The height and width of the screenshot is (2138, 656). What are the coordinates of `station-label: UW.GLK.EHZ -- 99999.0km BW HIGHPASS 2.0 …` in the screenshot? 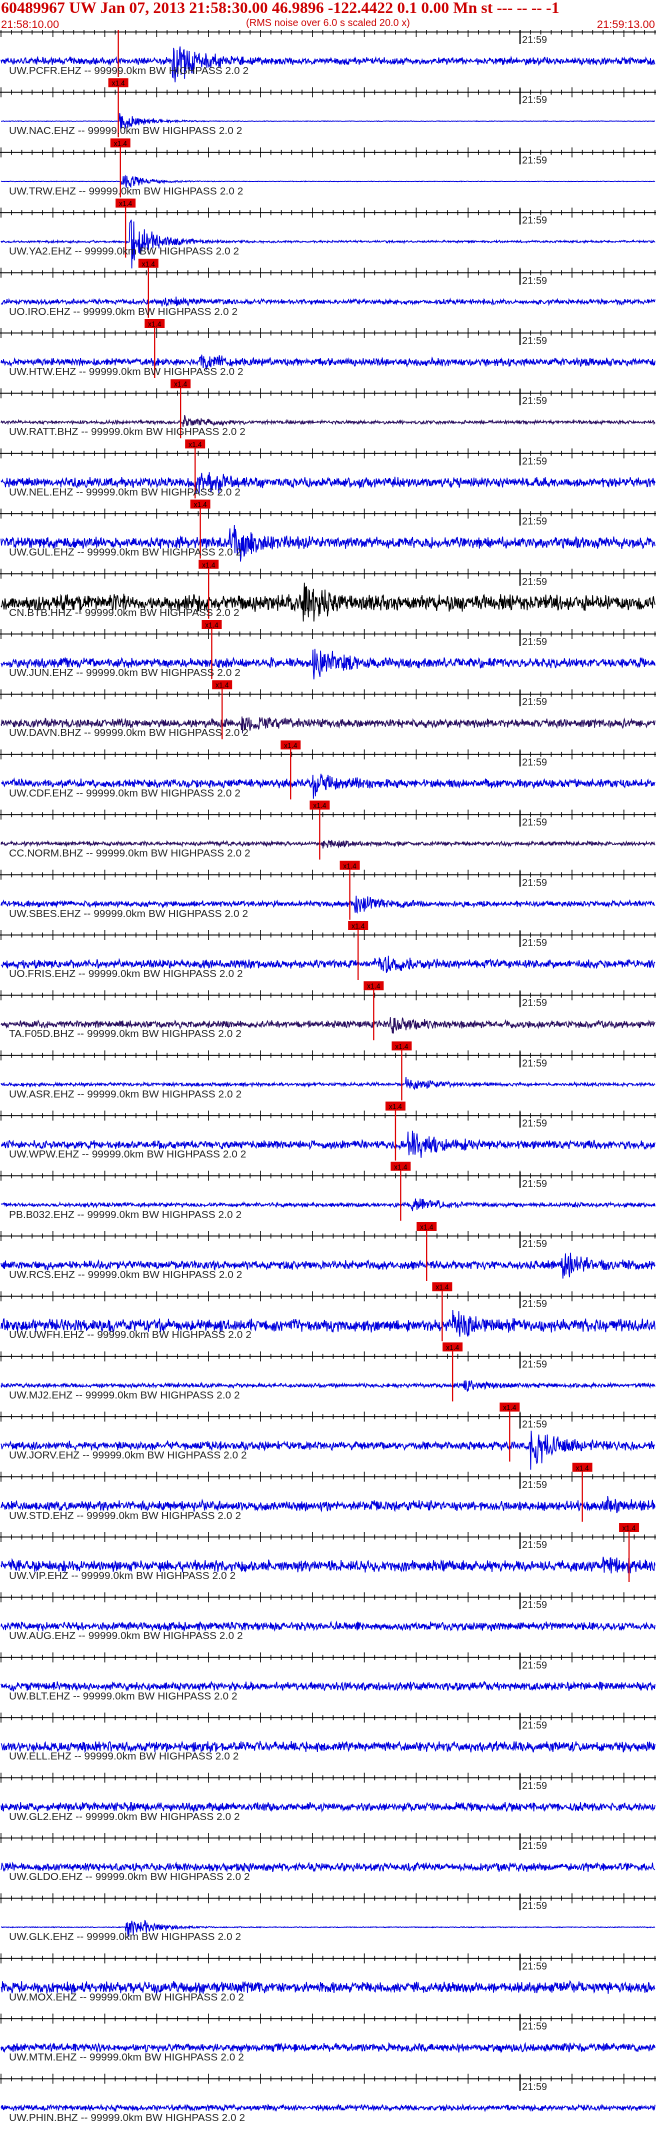 It's located at (125, 1937).